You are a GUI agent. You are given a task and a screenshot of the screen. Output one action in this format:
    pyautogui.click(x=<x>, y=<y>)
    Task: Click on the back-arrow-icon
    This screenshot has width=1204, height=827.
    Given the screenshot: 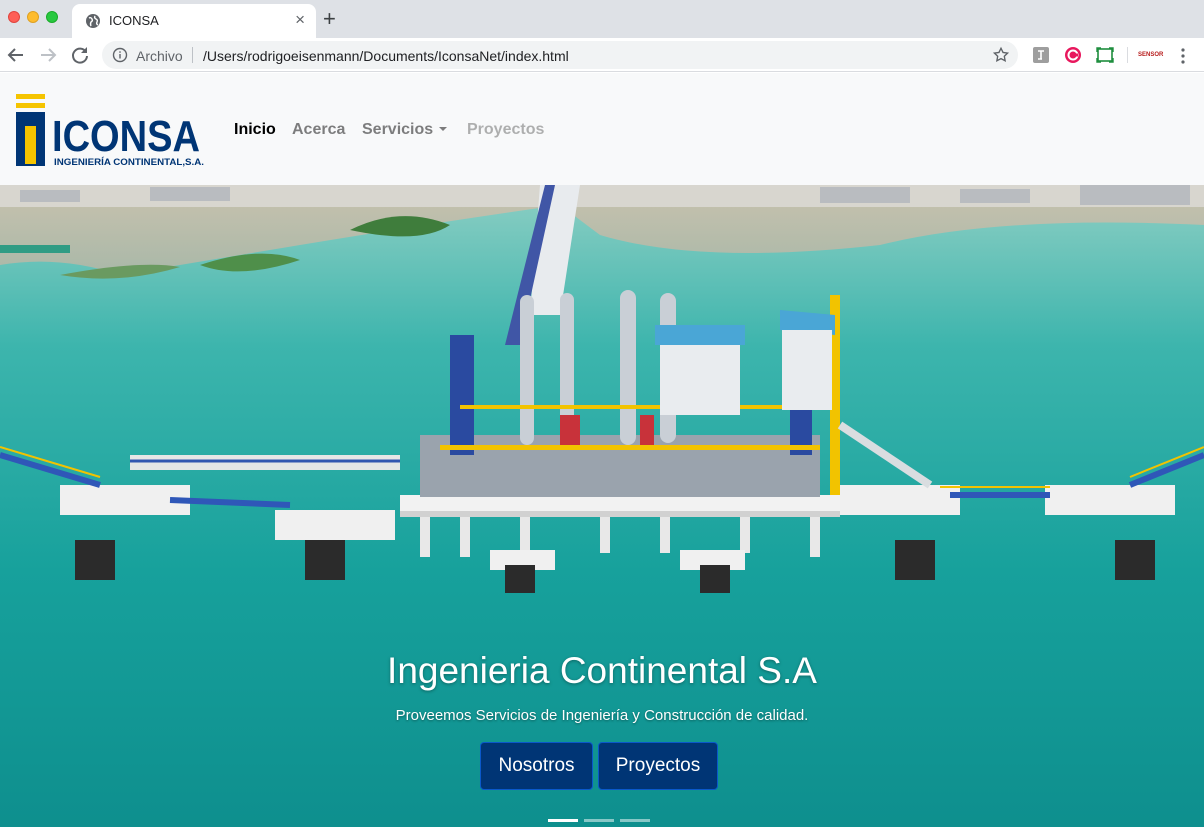 What is the action you would take?
    pyautogui.click(x=16, y=55)
    